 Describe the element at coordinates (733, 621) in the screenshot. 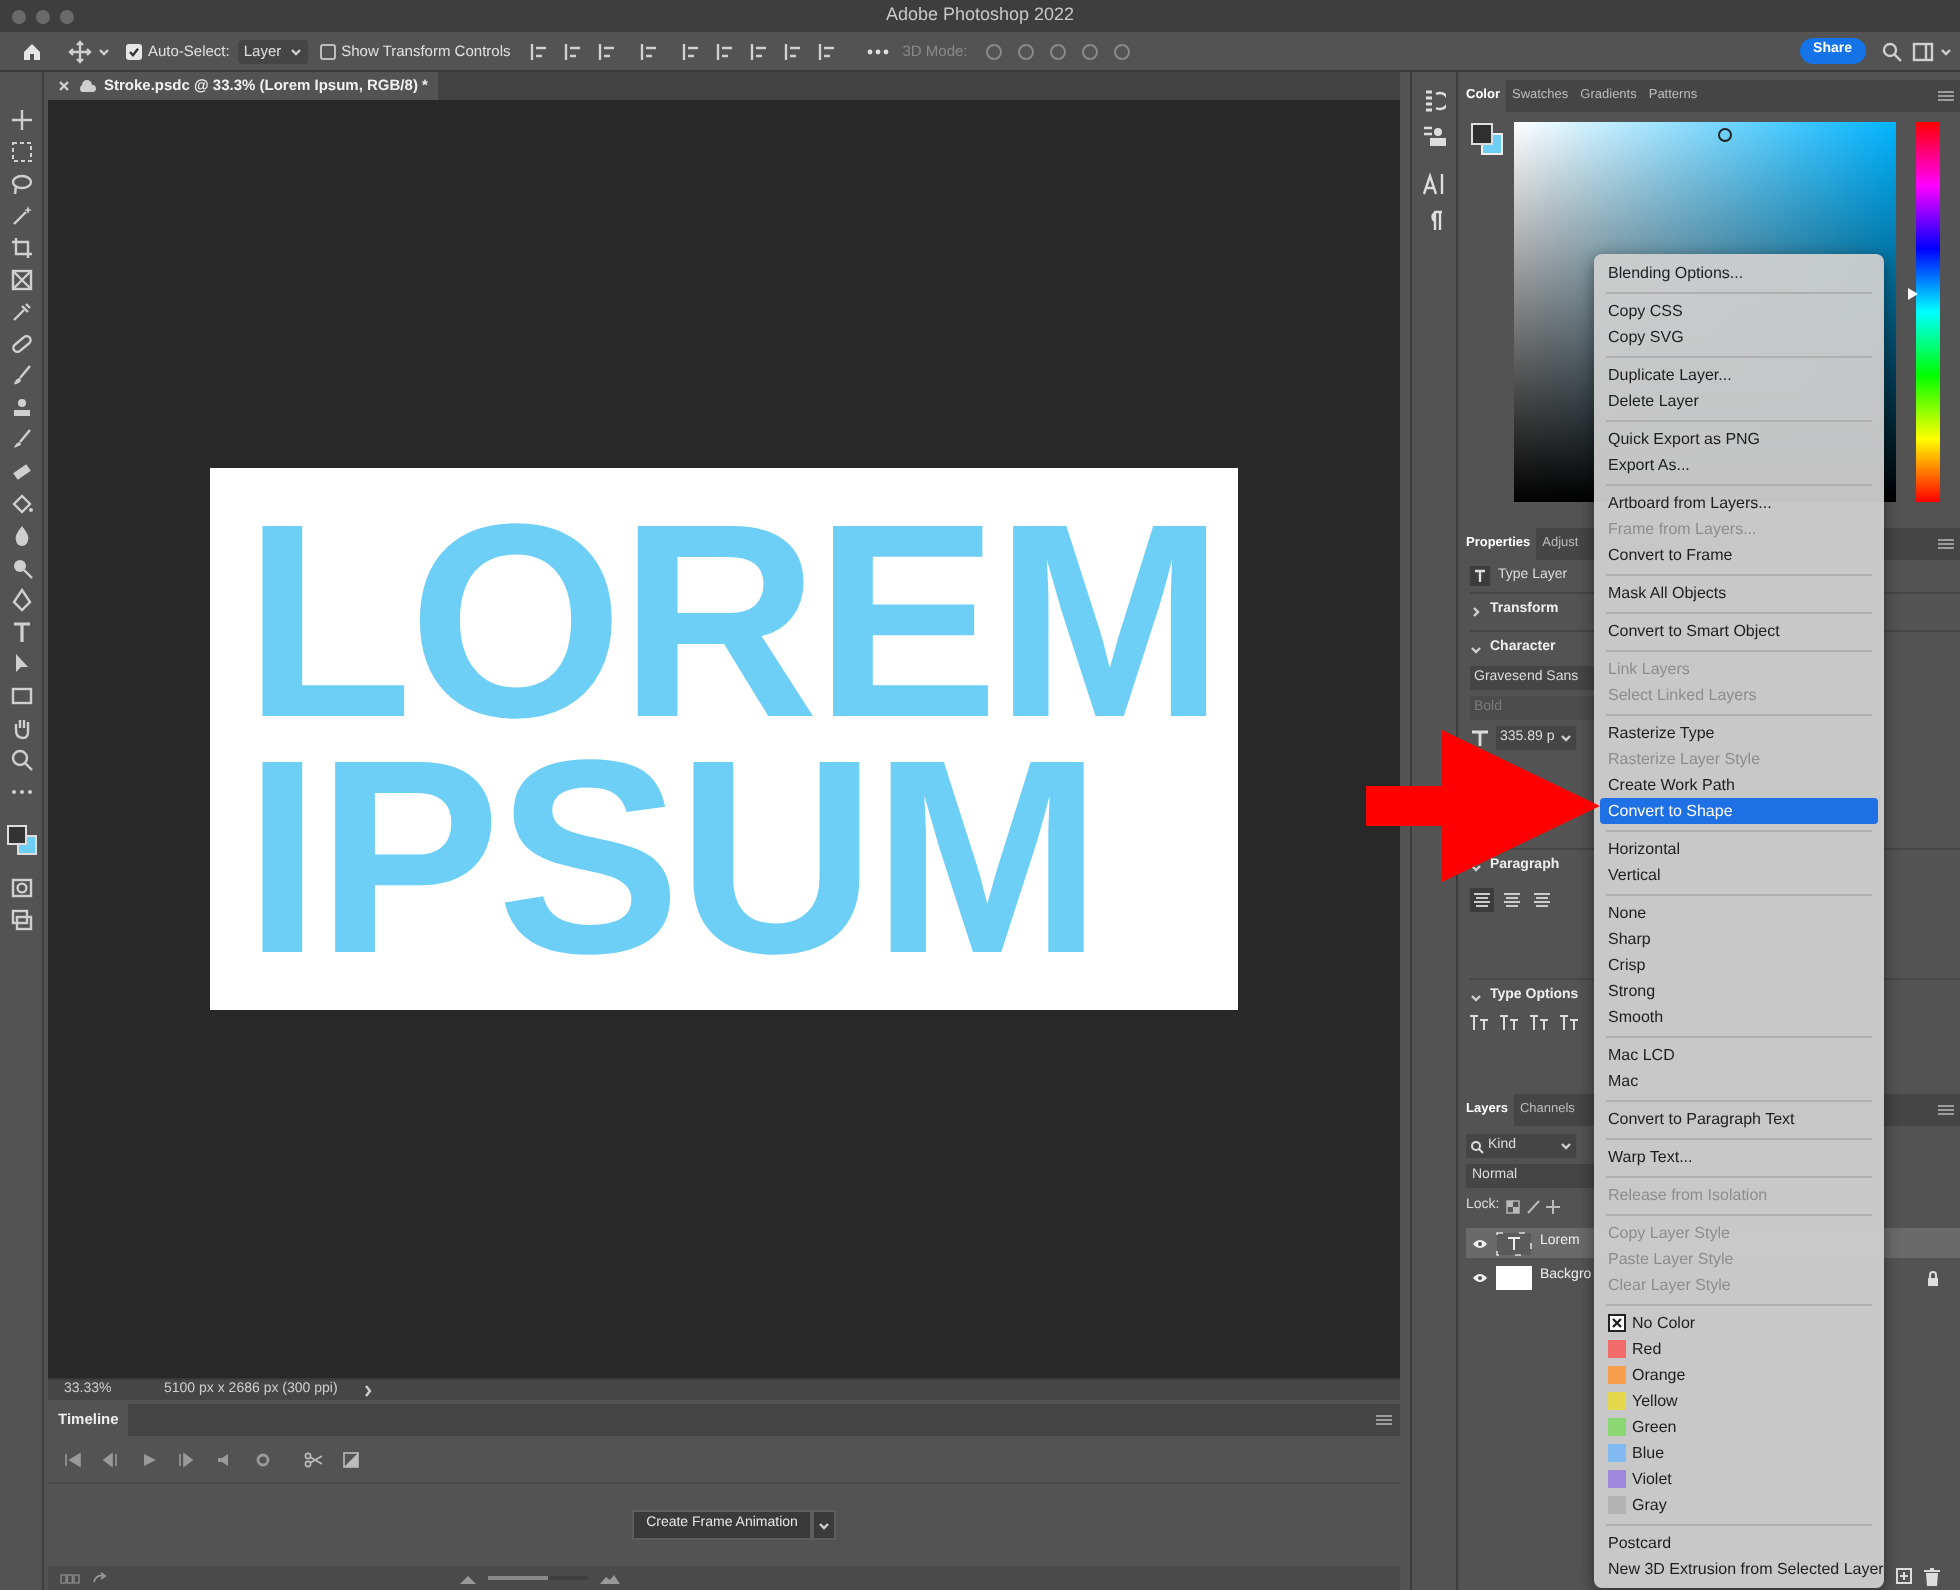

I see `canvas-text: LOREM` at that location.